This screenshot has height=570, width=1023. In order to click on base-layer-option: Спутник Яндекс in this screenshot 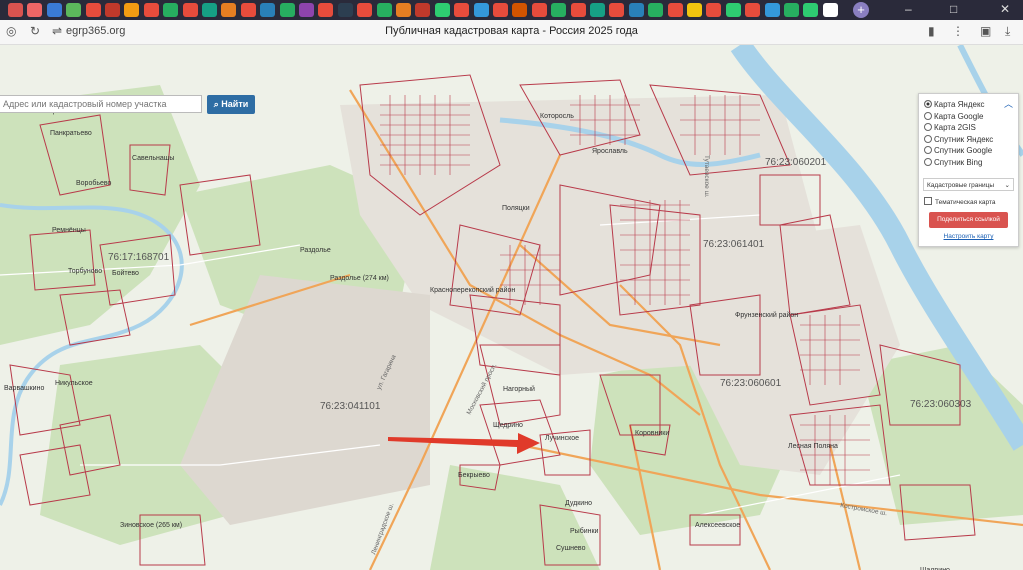, I will do `click(958, 139)`.